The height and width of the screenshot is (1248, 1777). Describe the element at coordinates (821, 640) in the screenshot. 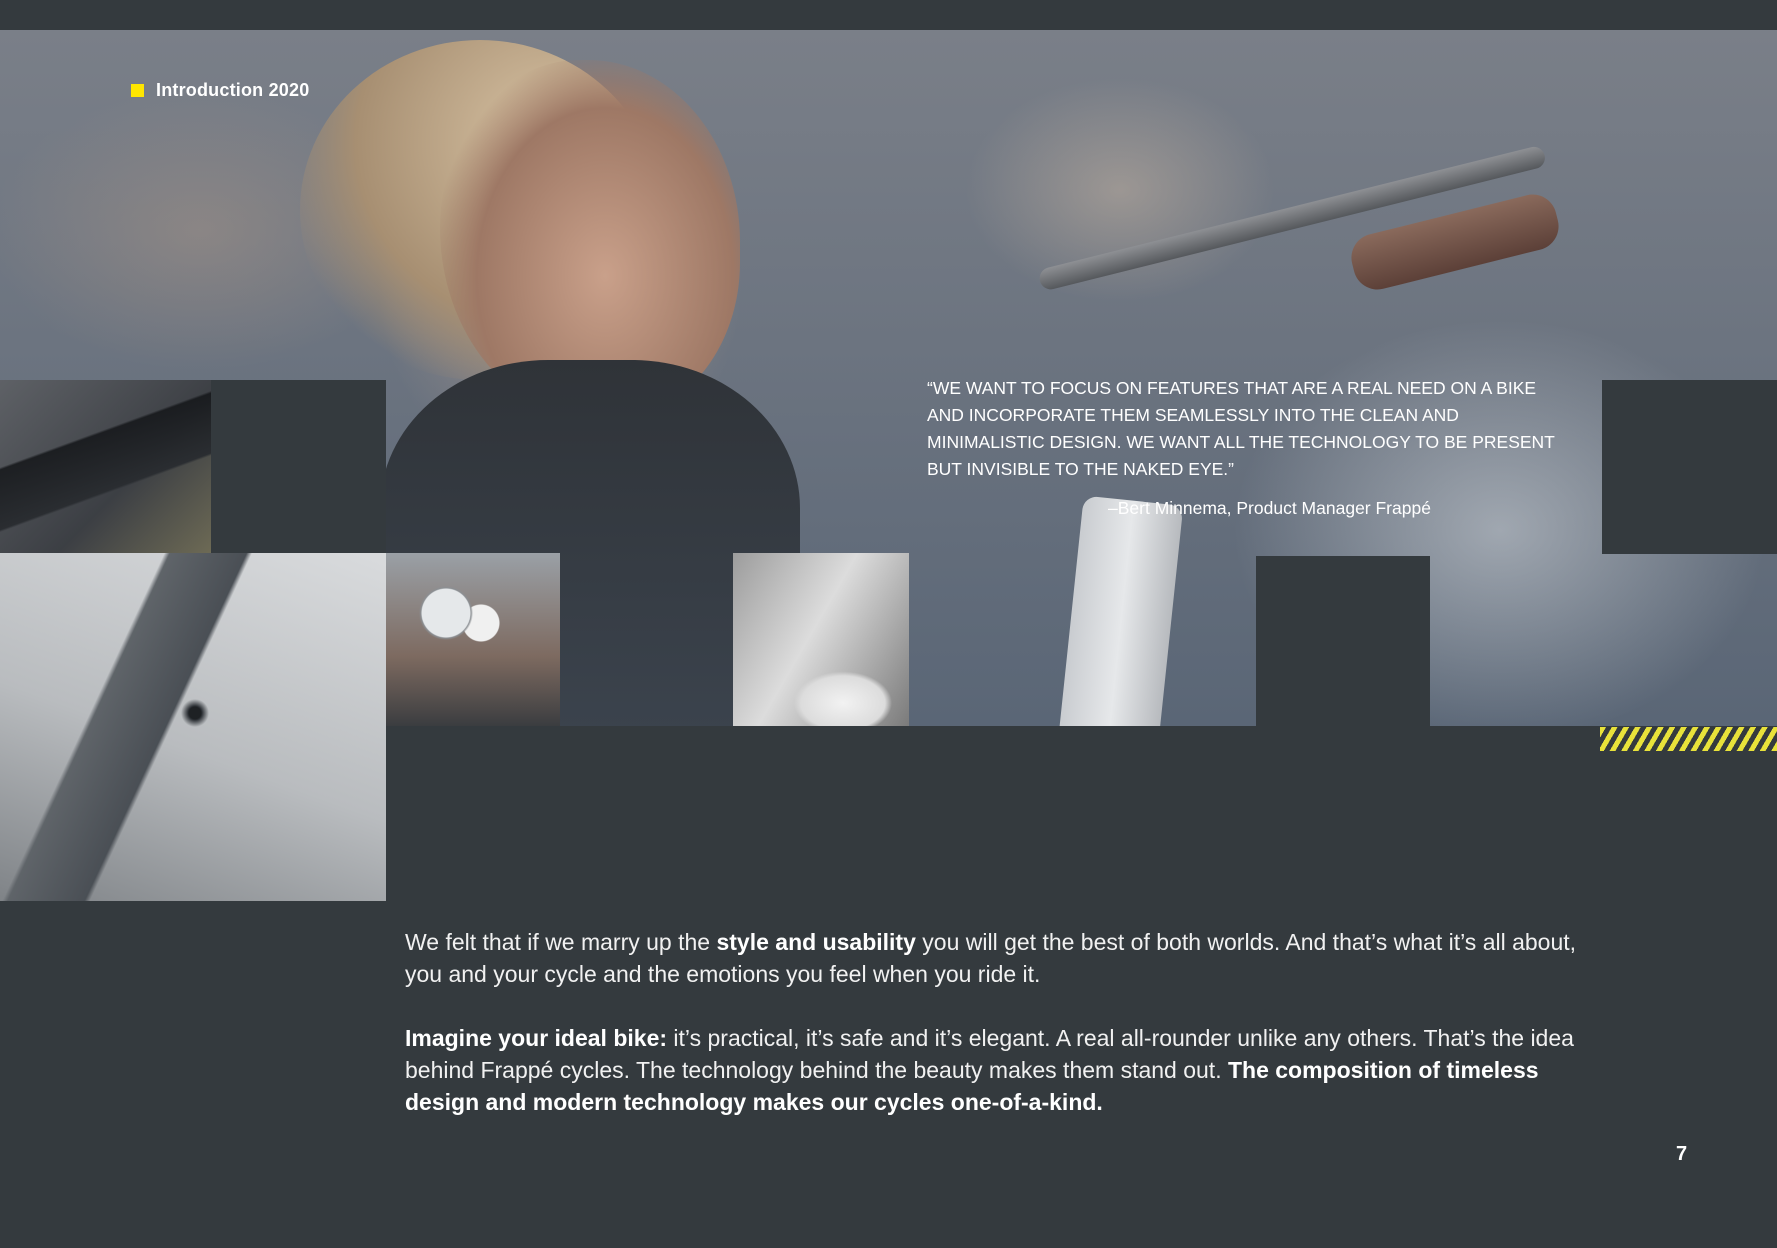

I see `detail-photo-mechanism` at that location.